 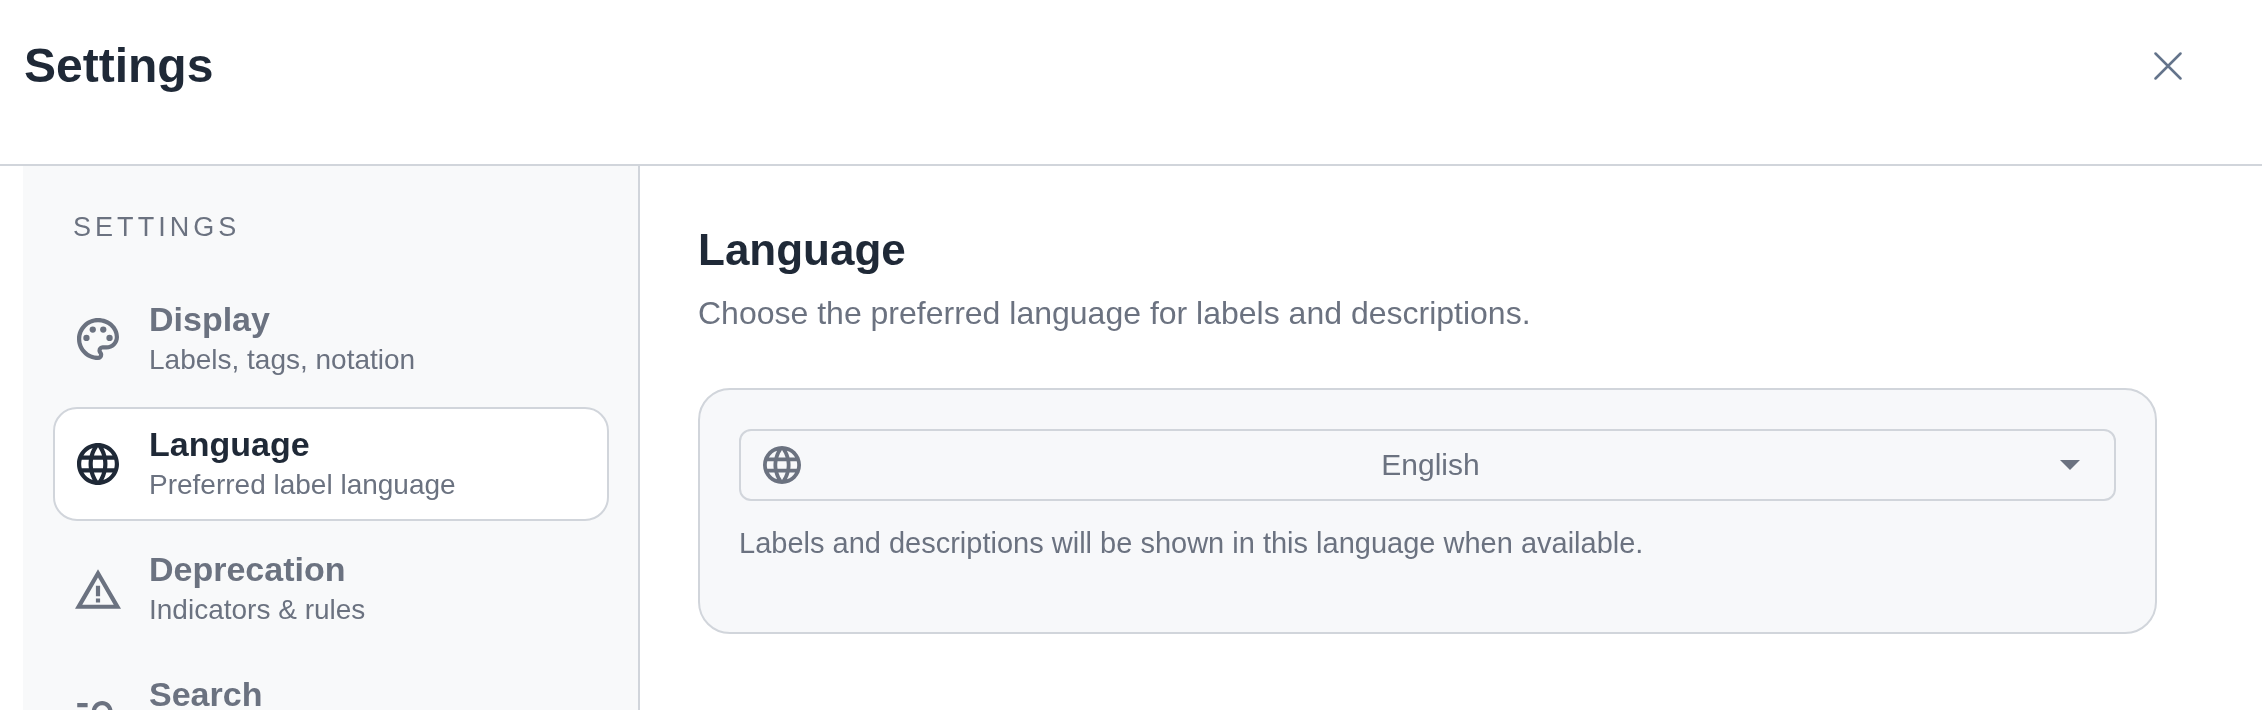 I want to click on item-title: Language, so click(x=230, y=444).